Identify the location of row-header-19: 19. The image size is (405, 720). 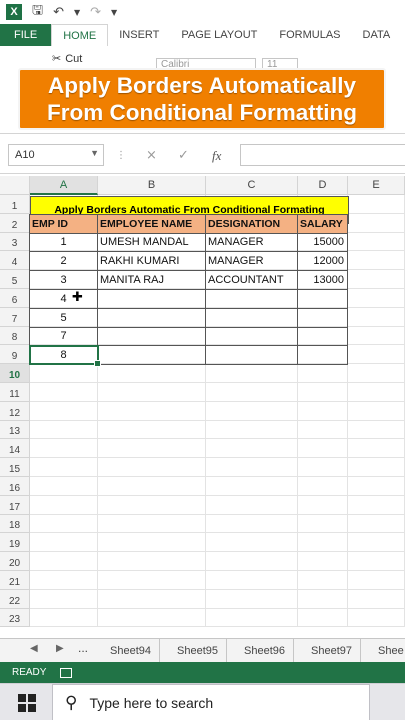
(15, 543).